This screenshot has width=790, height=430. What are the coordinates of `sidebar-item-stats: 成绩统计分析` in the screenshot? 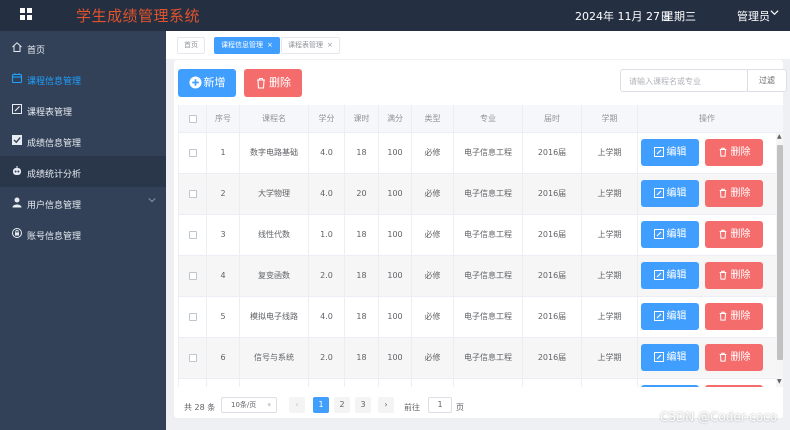 It's located at (83, 171).